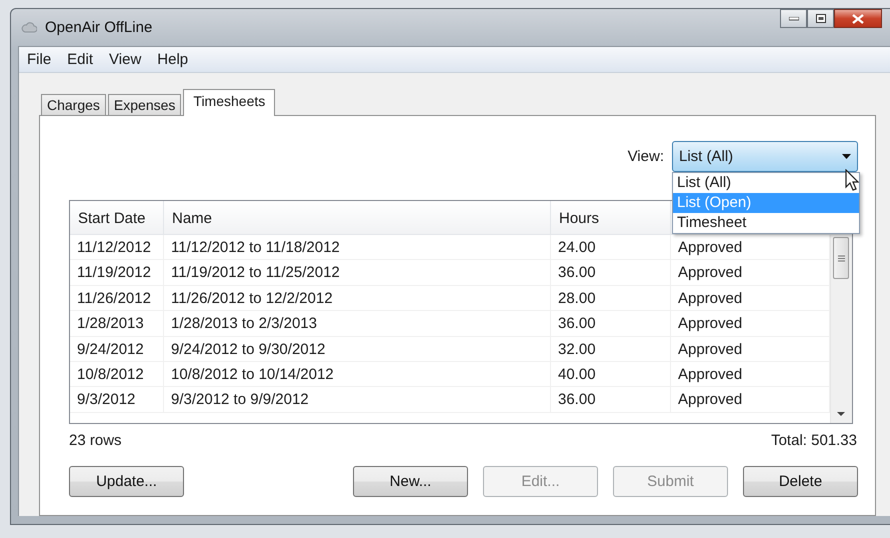 The width and height of the screenshot is (890, 538). I want to click on minimize-icon, so click(793, 18).